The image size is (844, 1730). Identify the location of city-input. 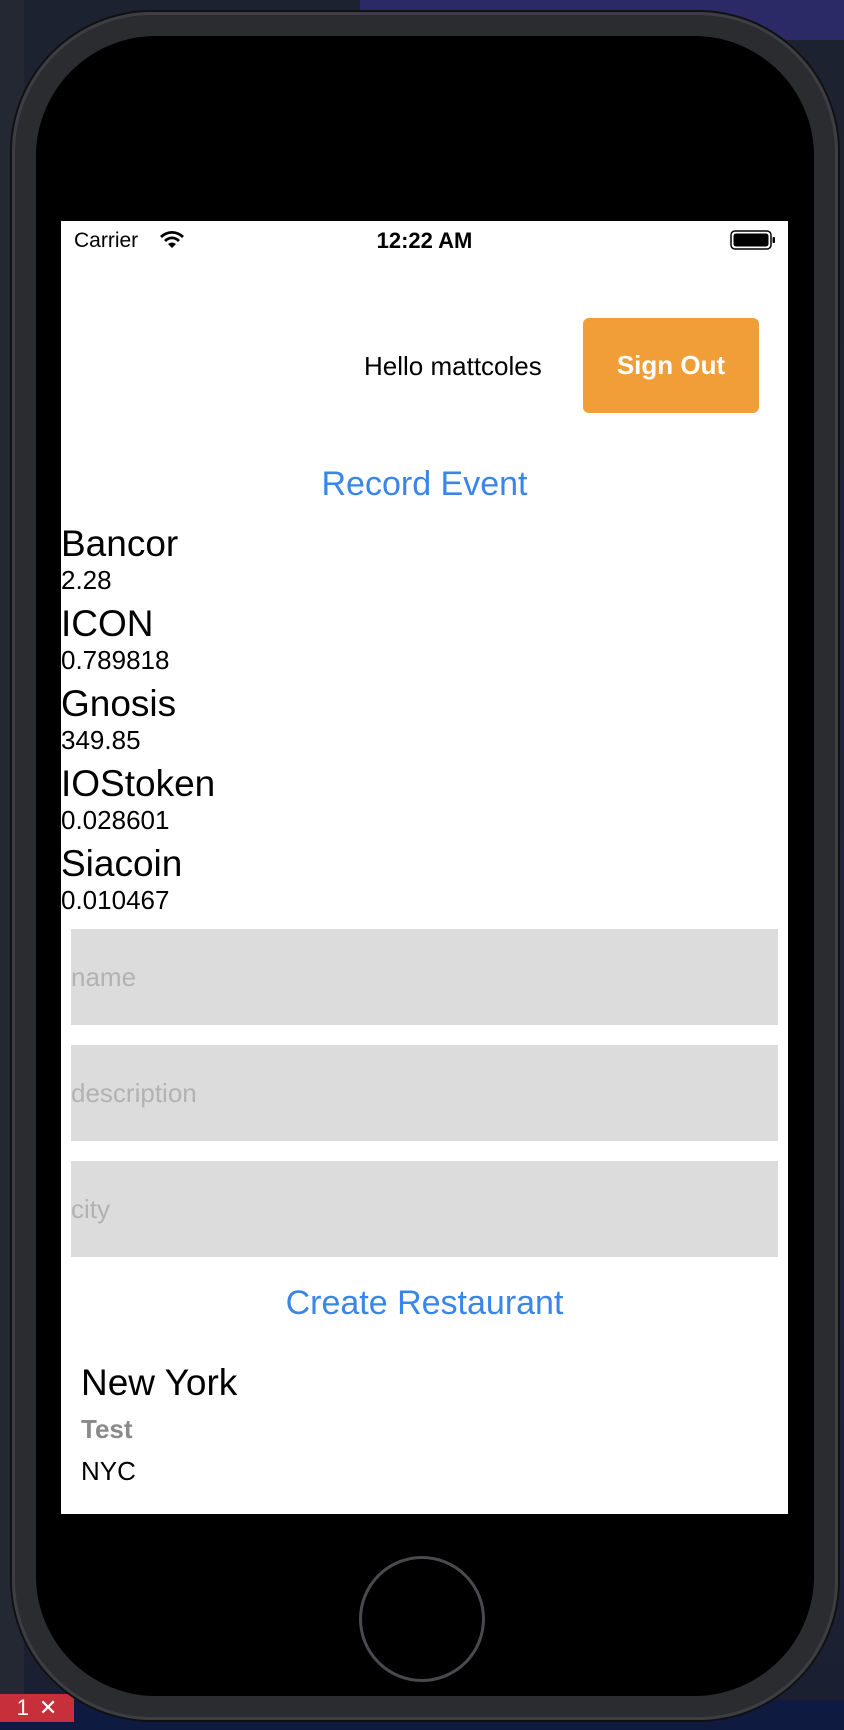
(424, 1209).